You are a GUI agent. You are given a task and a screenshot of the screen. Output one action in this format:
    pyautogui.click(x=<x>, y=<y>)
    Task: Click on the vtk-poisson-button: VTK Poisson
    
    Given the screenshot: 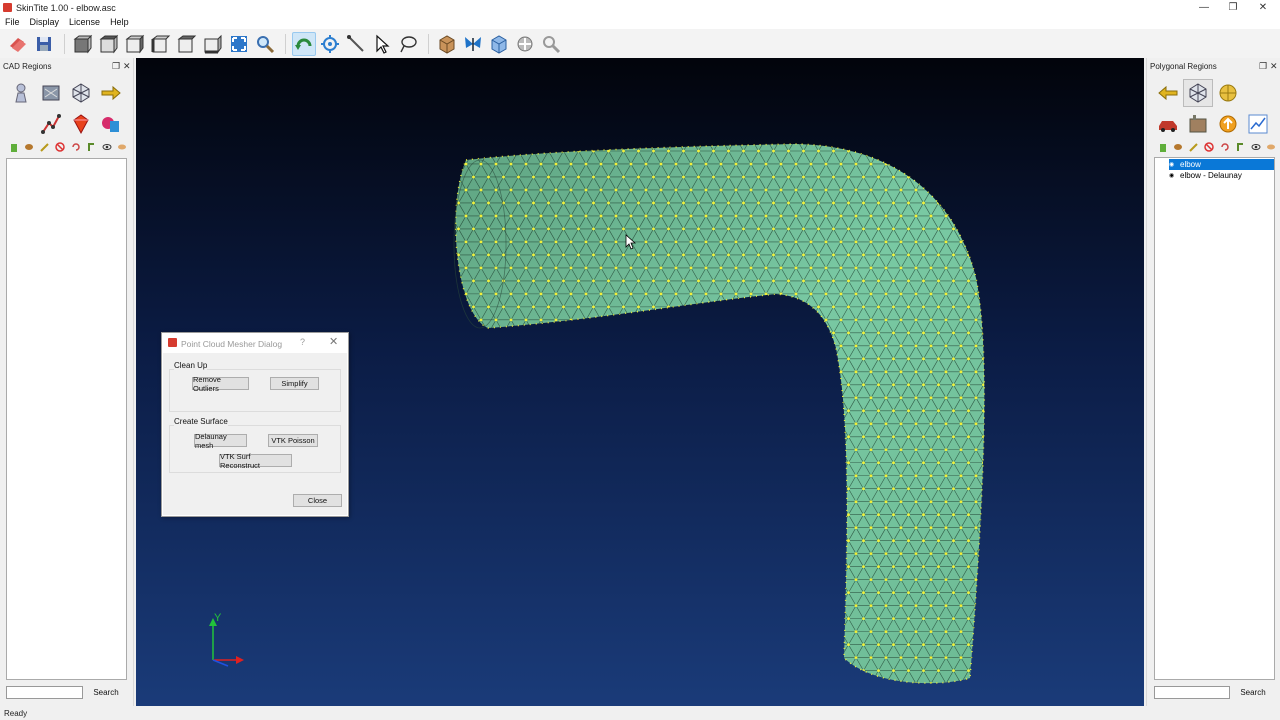 What is the action you would take?
    pyautogui.click(x=293, y=440)
    